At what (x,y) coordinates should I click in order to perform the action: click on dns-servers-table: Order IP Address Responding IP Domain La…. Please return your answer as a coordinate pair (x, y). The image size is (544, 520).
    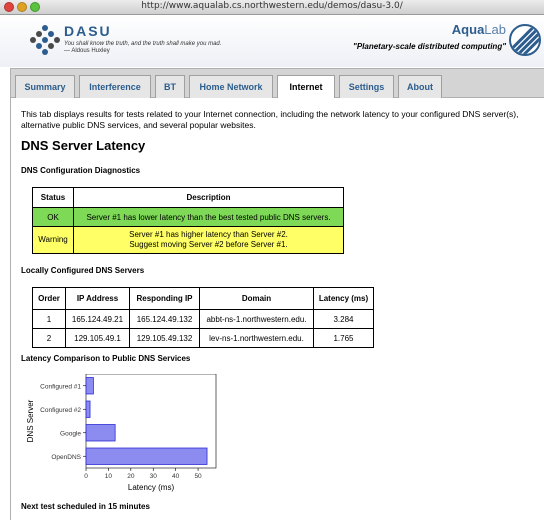
    Looking at the image, I should click on (203, 317).